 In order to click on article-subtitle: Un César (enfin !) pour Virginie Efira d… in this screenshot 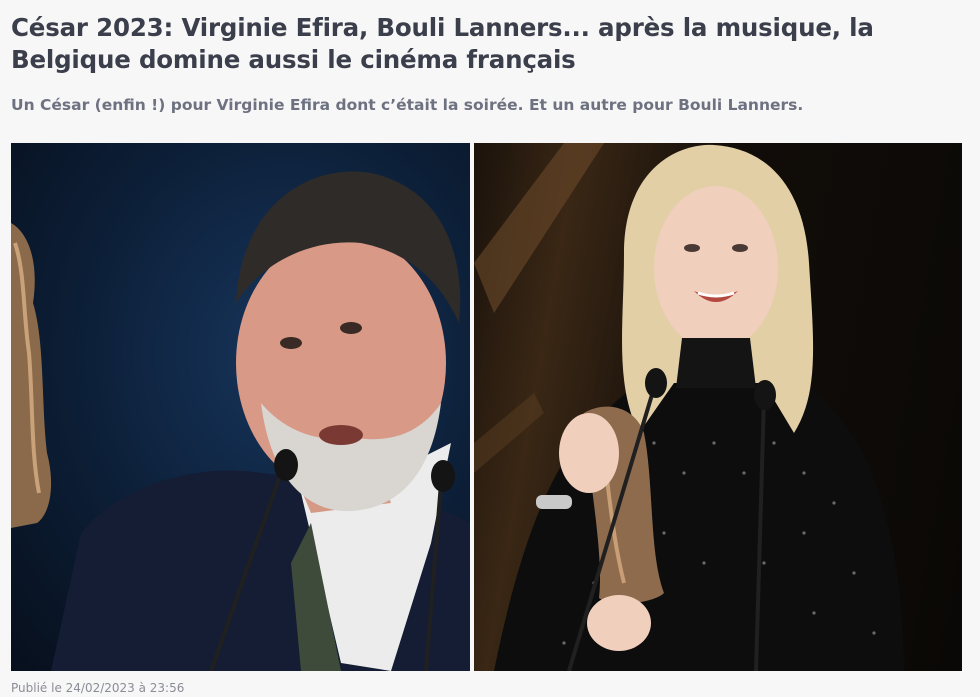, I will do `click(407, 105)`.